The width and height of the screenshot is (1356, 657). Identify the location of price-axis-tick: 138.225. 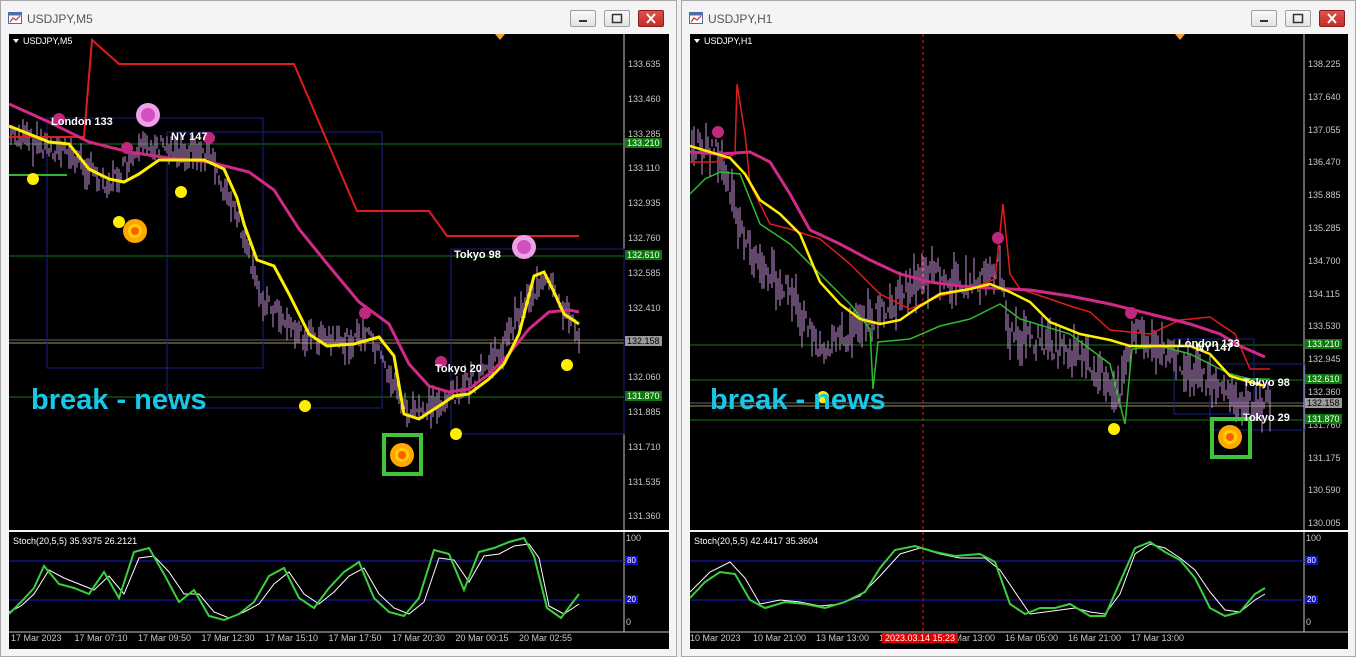
(1324, 64).